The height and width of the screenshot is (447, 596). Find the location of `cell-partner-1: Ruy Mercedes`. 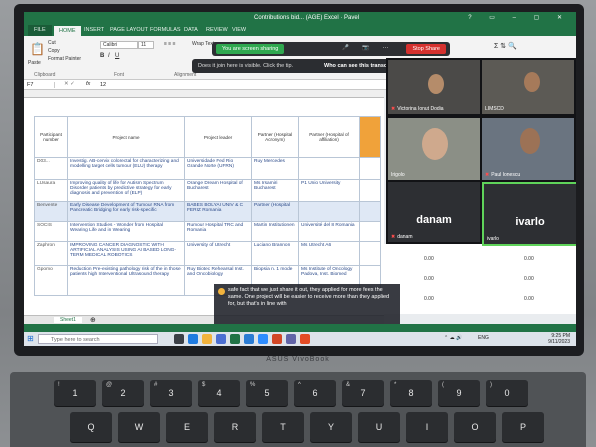

cell-partner-1: Ruy Mercedes is located at coordinates (275, 168).